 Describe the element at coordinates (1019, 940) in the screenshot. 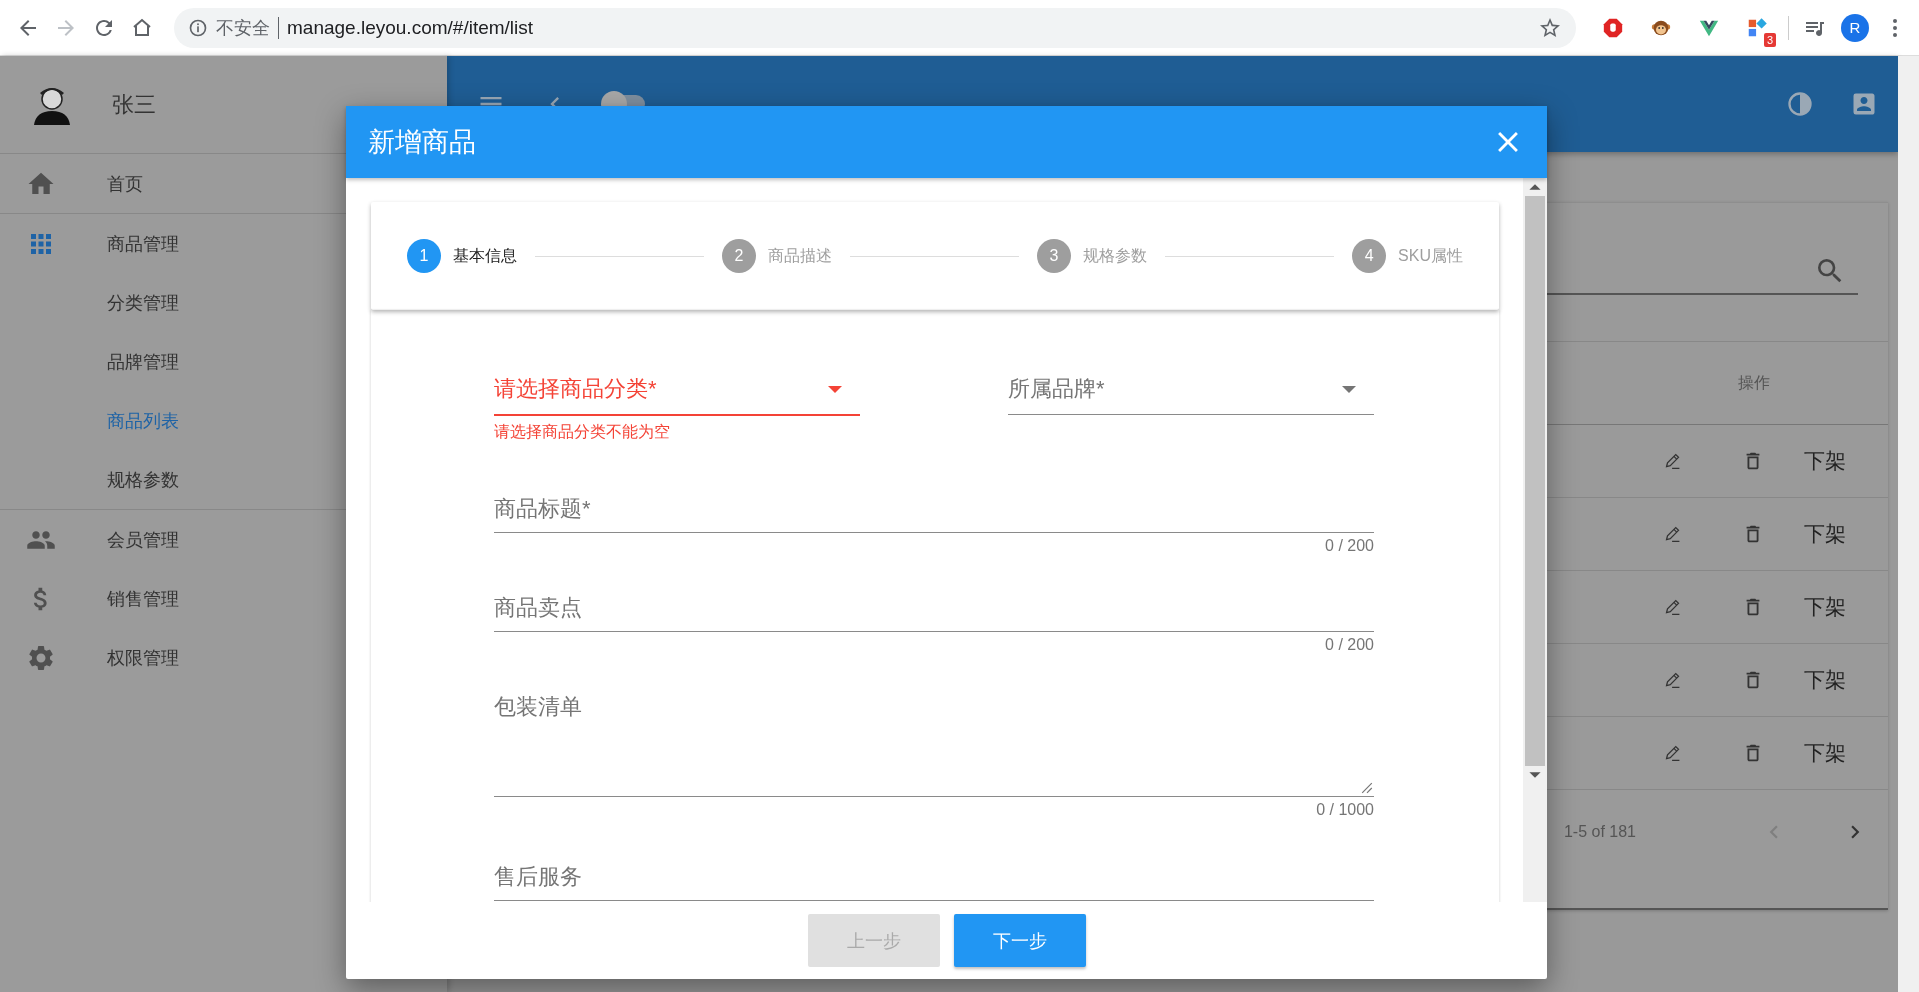

I see `next-step-button: 下一步` at that location.